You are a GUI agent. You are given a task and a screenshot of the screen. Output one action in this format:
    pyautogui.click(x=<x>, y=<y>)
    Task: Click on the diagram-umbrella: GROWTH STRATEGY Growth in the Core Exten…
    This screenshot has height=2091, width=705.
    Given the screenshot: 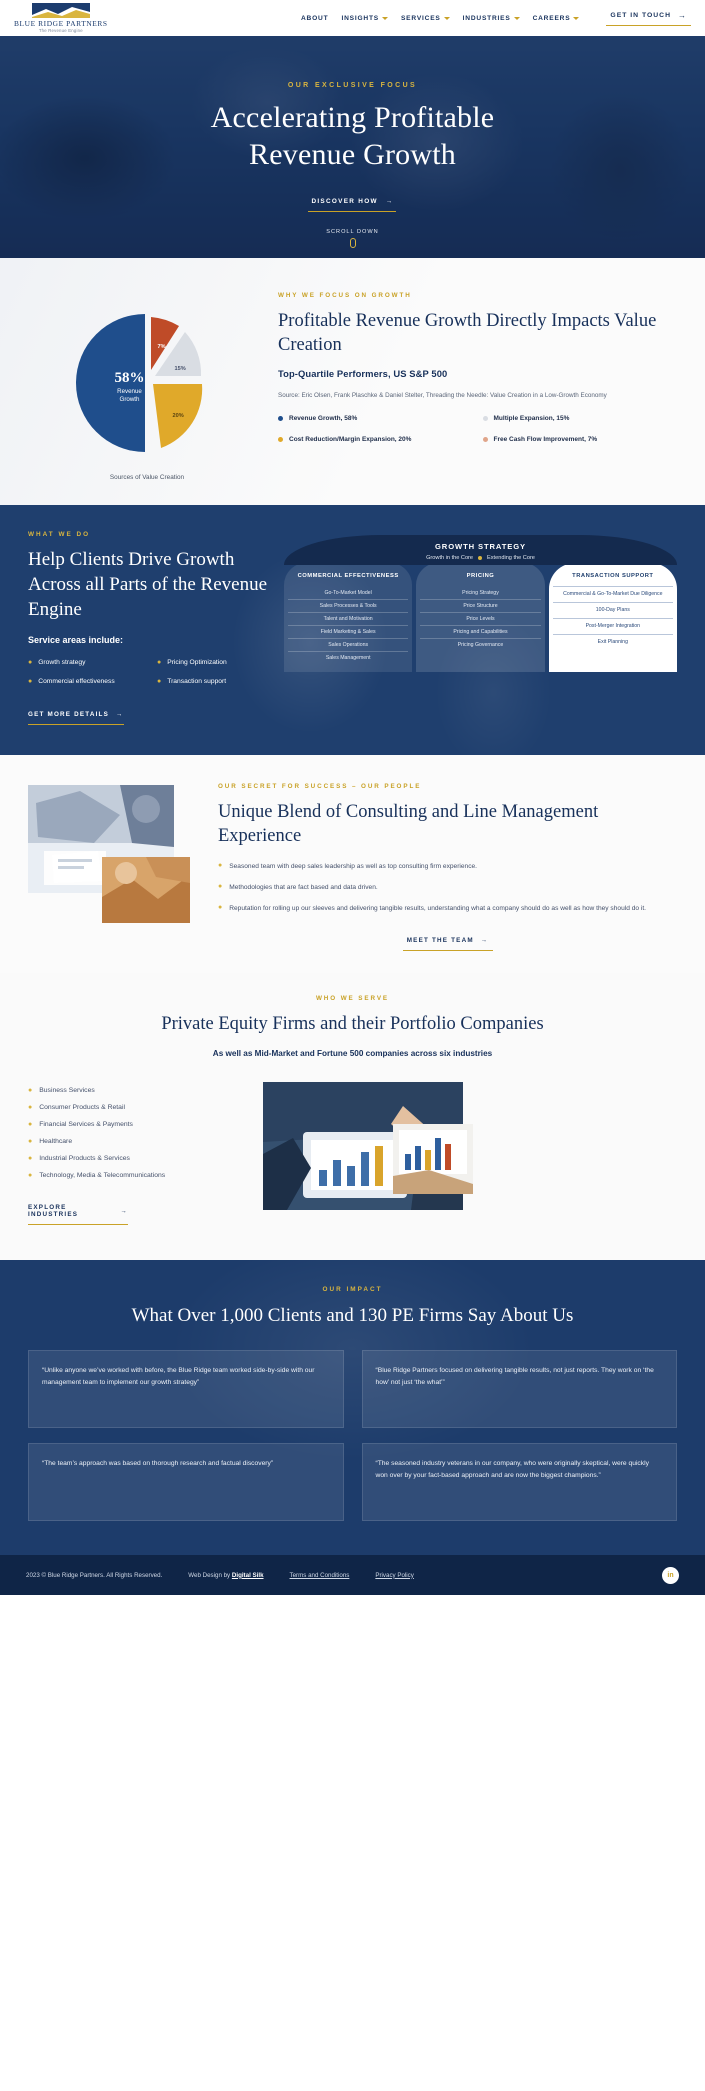 What is the action you would take?
    pyautogui.click(x=480, y=550)
    